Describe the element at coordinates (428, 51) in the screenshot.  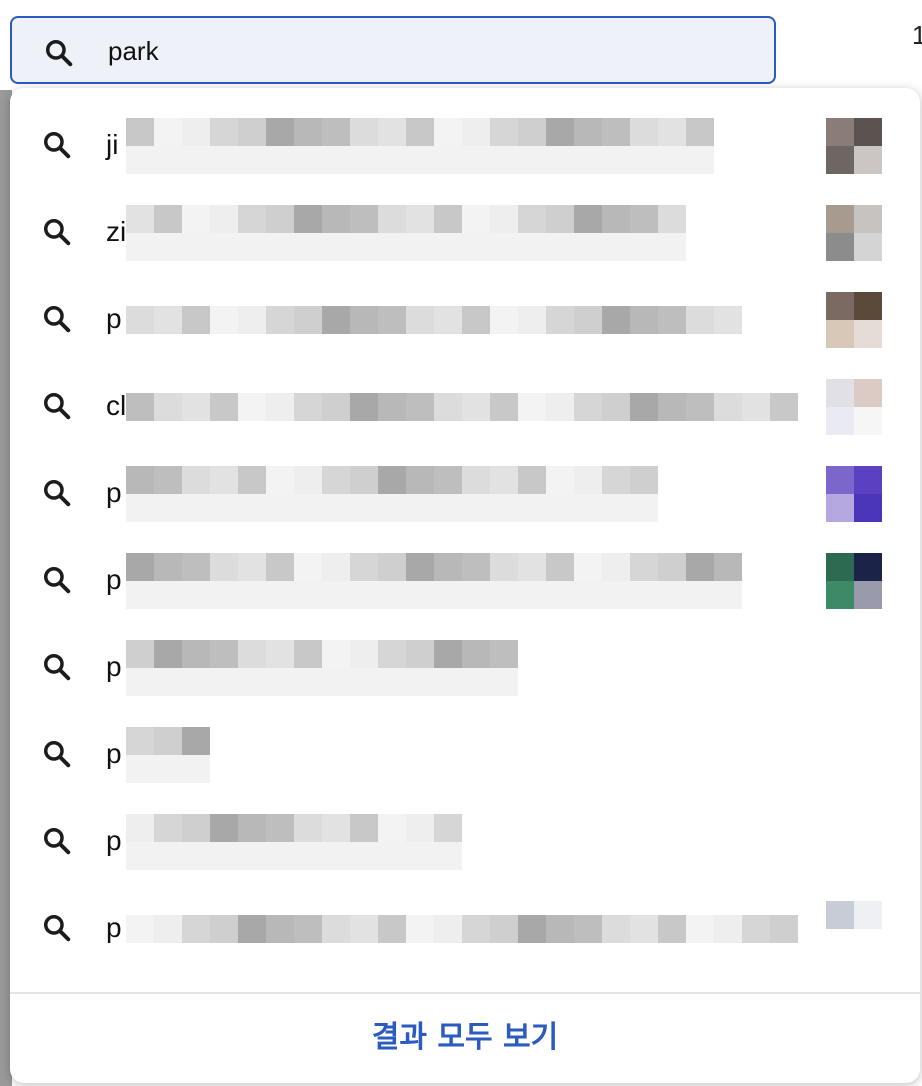
I see `search-input` at that location.